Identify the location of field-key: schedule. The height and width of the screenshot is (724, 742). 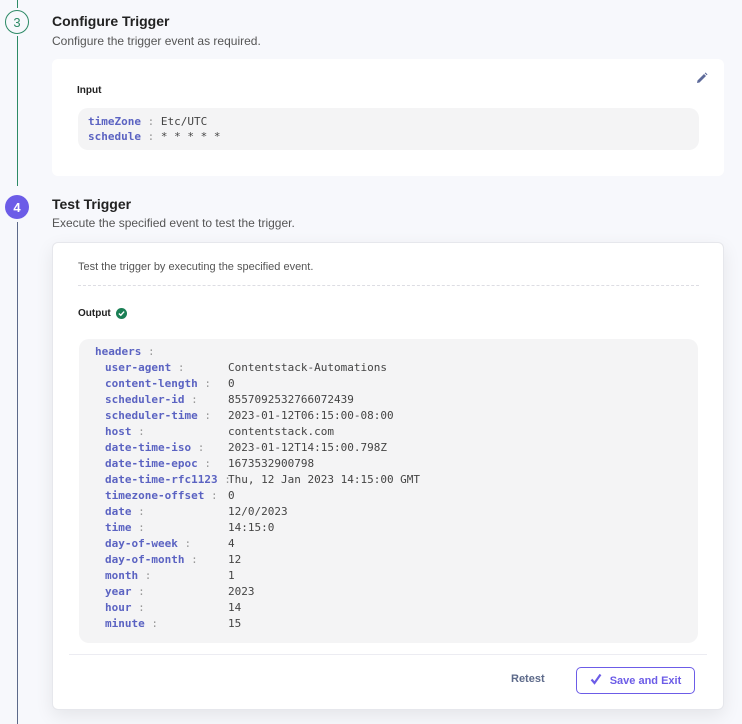
(114, 136).